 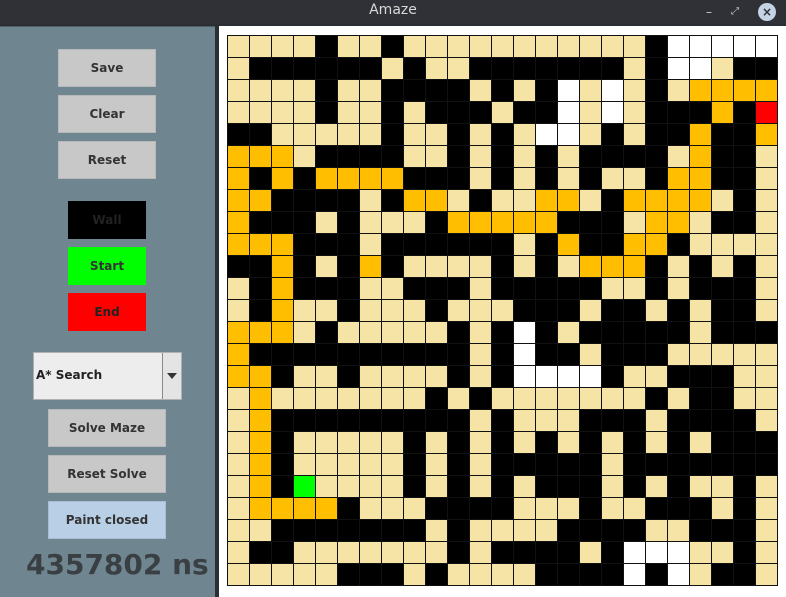 I want to click on start-tool-button: Start, so click(x=107, y=266).